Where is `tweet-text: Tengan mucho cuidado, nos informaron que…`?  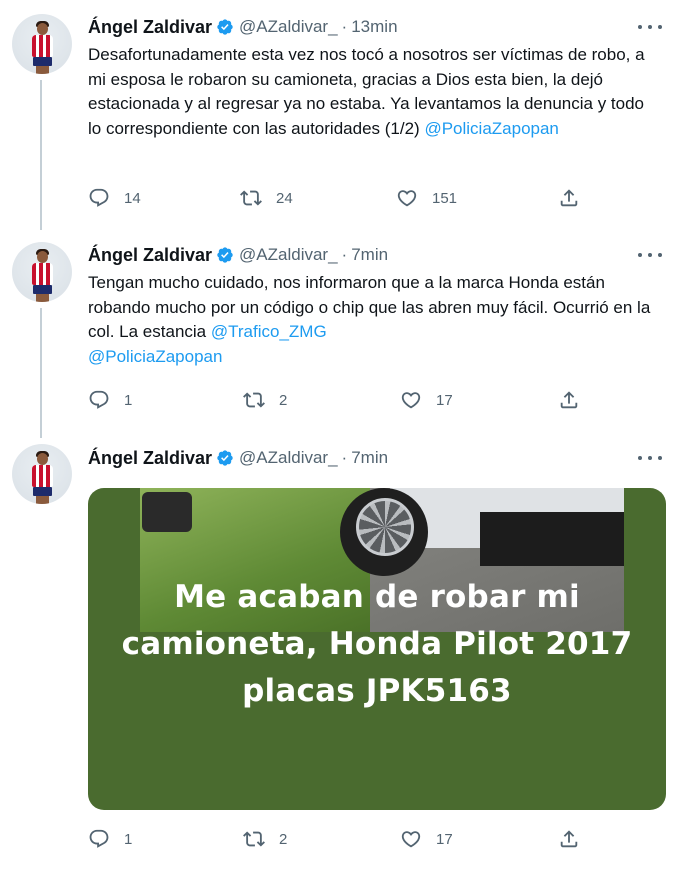 tweet-text: Tengan mucho cuidado, nos informaron que… is located at coordinates (373, 320).